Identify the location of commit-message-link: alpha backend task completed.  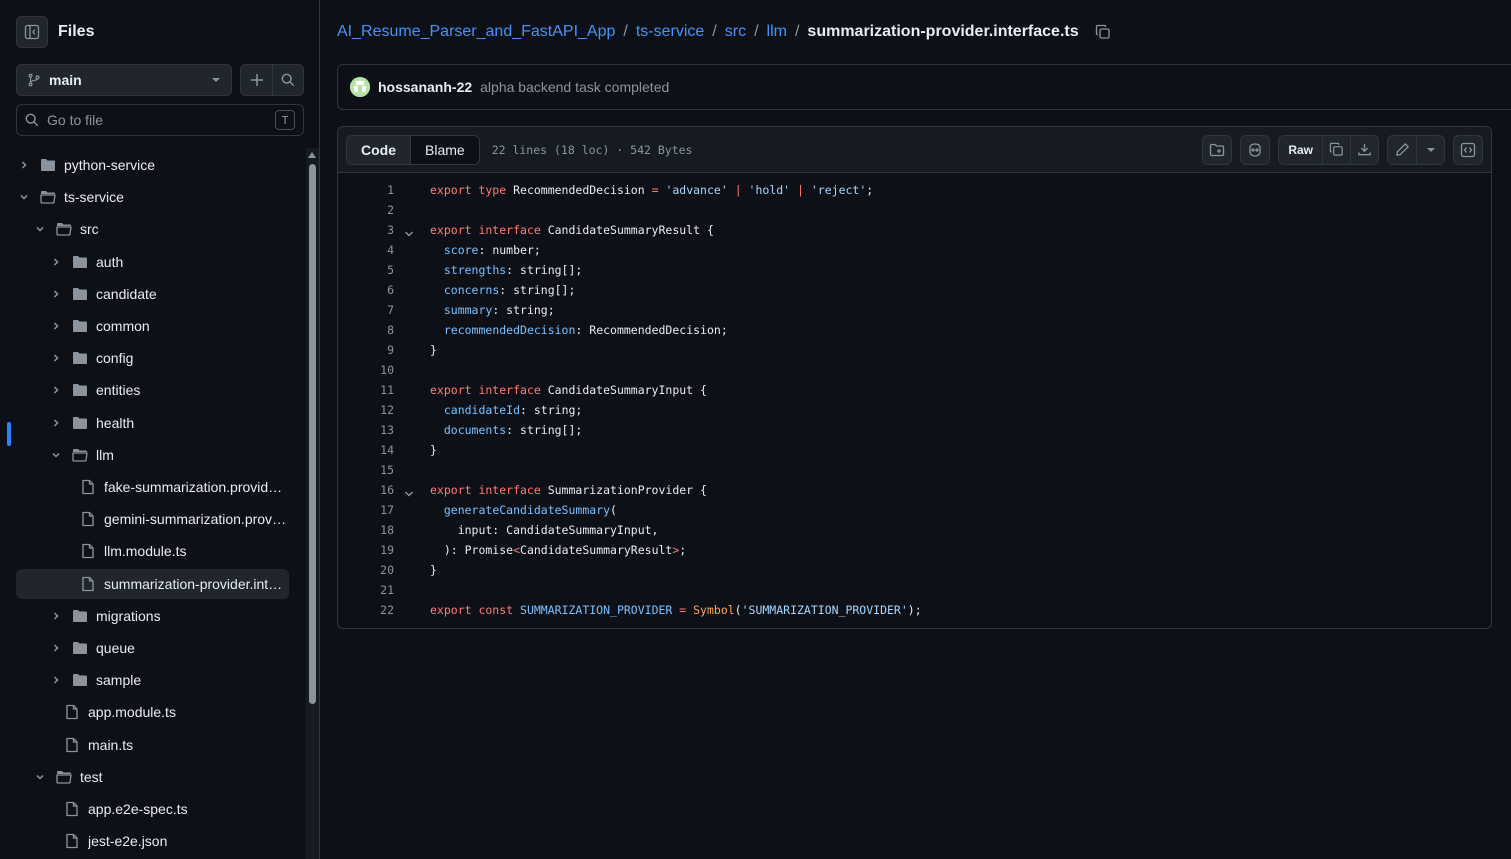
(574, 87).